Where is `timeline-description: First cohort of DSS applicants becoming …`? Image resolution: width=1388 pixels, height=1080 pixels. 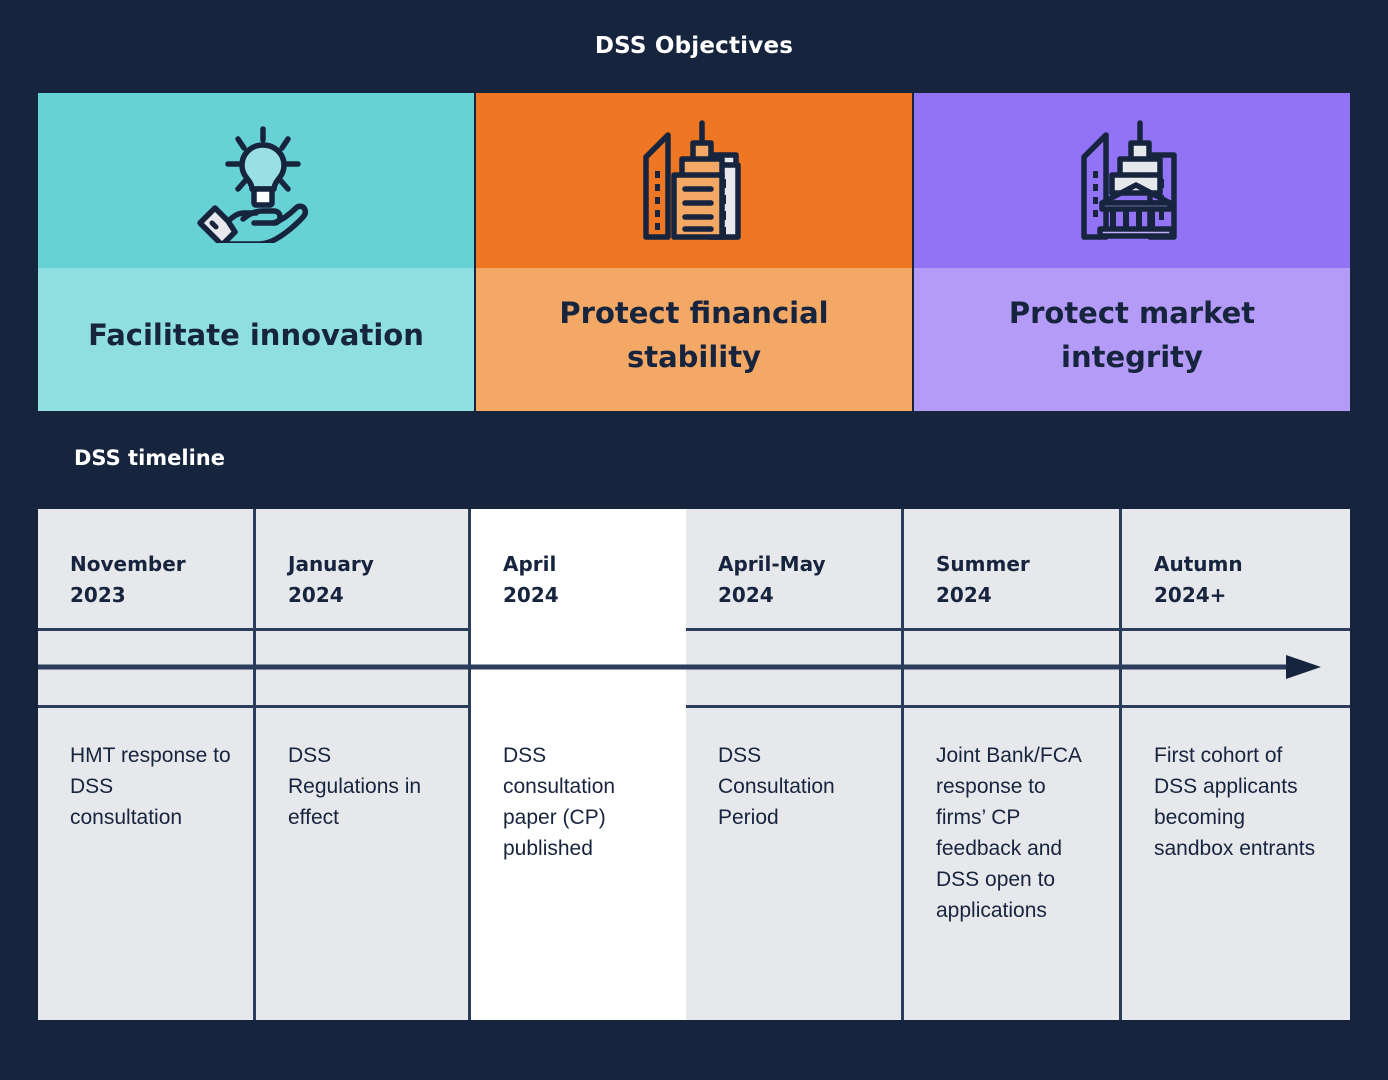 timeline-description: First cohort of DSS applicants becoming … is located at coordinates (1236, 862).